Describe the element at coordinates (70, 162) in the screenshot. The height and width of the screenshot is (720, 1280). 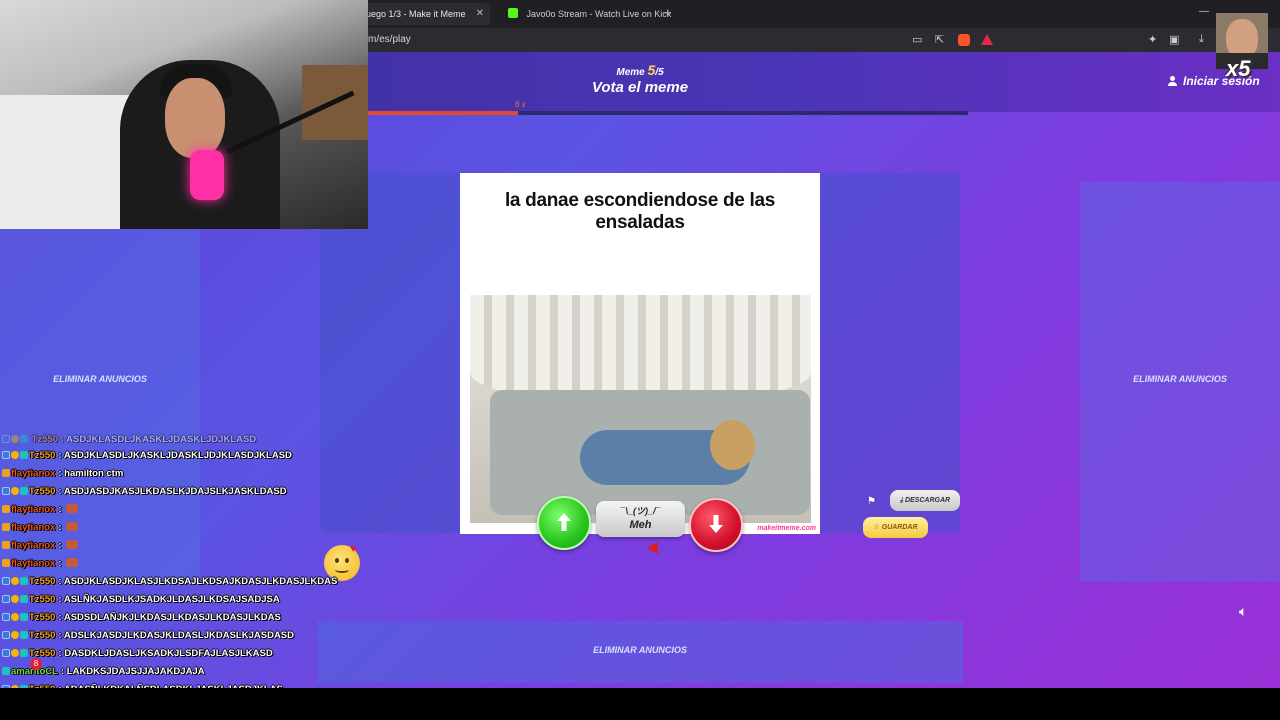
I see `bed` at that location.